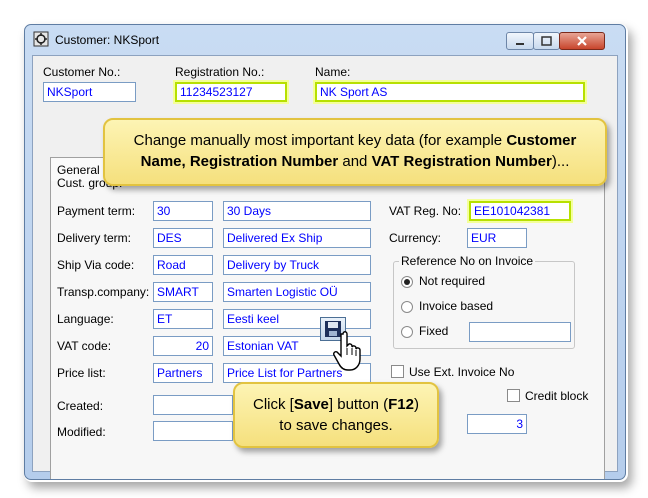  What do you see at coordinates (220, 72) in the screenshot?
I see `registration-no-label: Registration No.:` at bounding box center [220, 72].